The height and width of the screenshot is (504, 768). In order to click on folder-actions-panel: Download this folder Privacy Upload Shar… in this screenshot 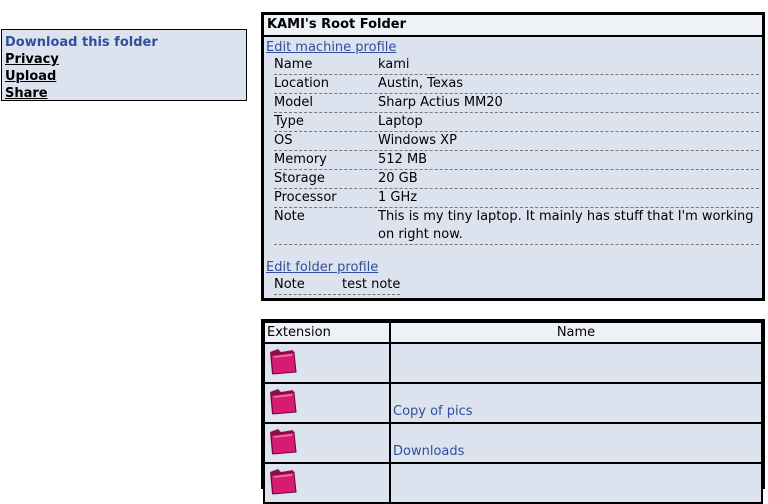, I will do `click(124, 65)`.